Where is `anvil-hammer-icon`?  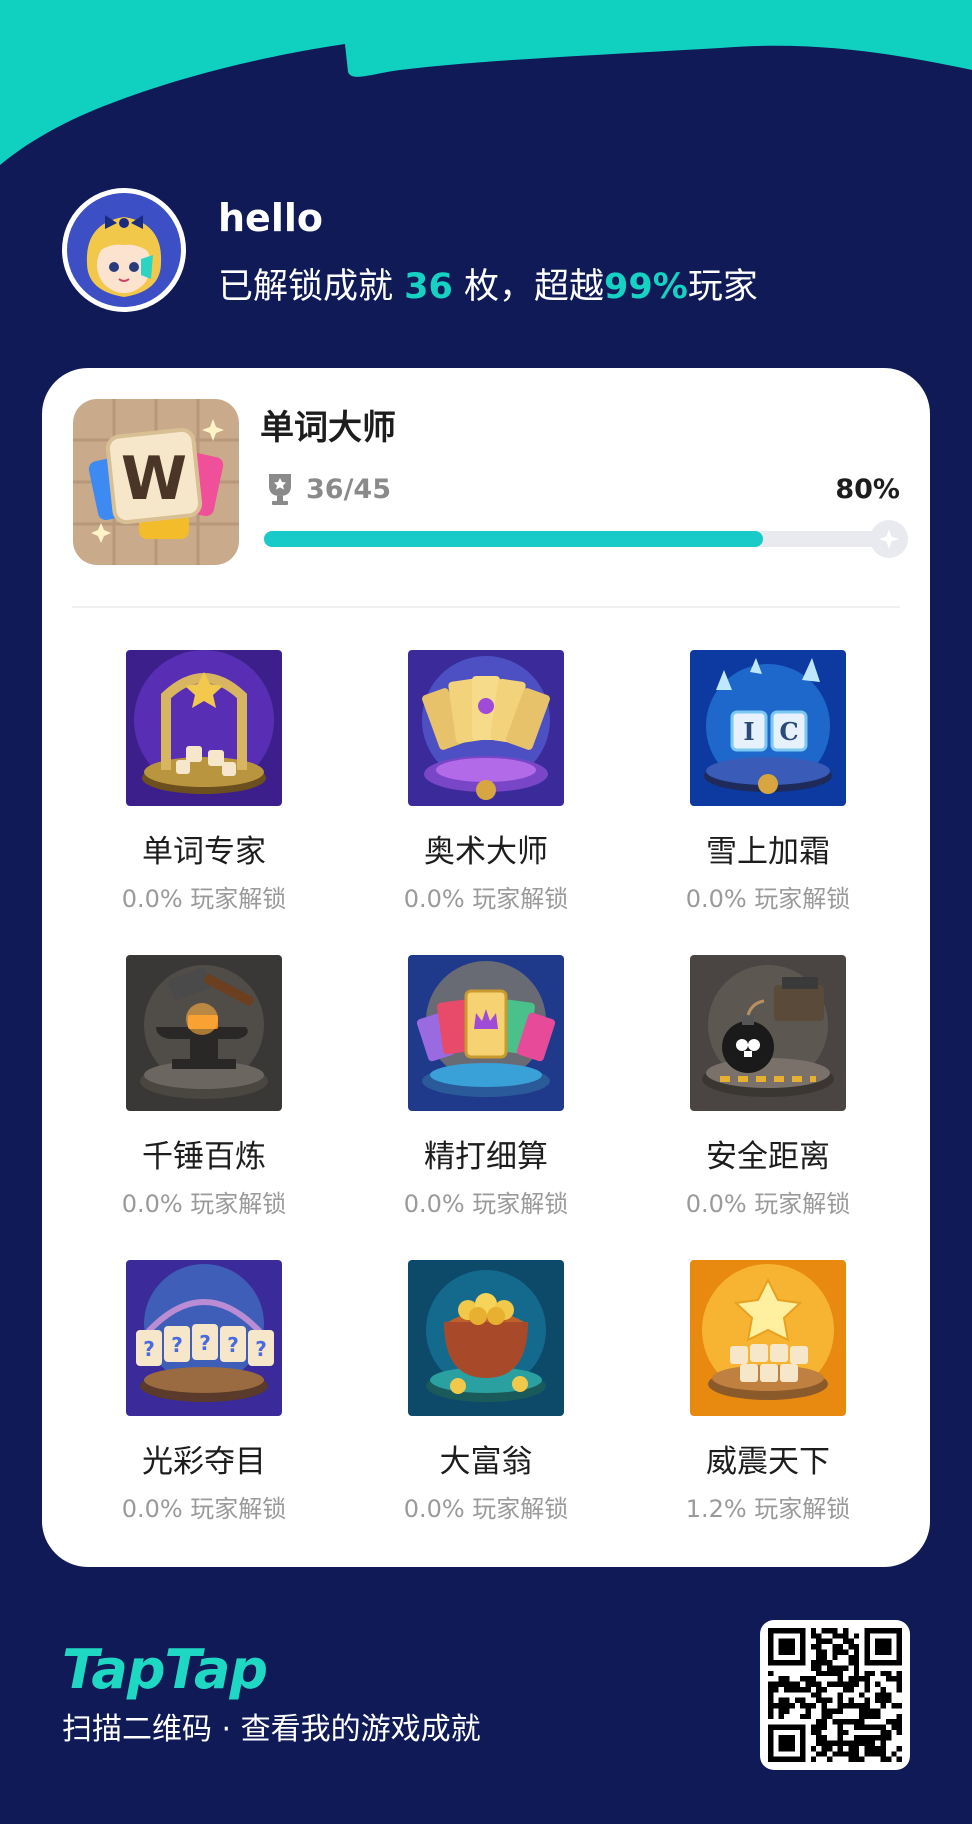 anvil-hammer-icon is located at coordinates (204, 1033).